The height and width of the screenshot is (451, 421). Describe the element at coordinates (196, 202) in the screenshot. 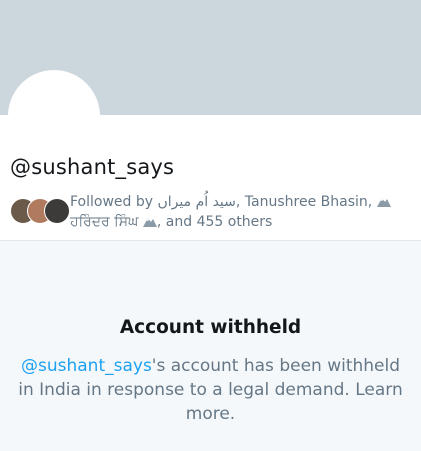

I see `follower-name: سید اُم میراں` at that location.